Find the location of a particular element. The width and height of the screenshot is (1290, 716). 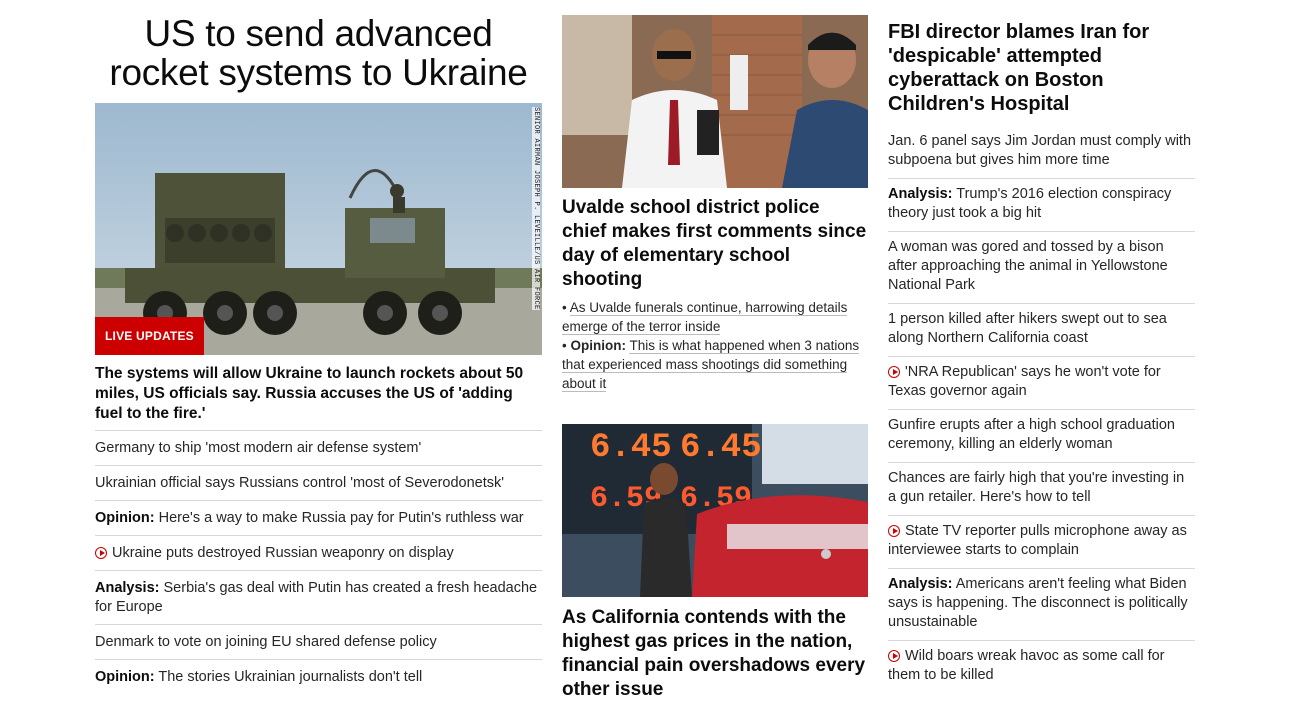

gas-price-sign-2: 6.45 is located at coordinates (721, 448).